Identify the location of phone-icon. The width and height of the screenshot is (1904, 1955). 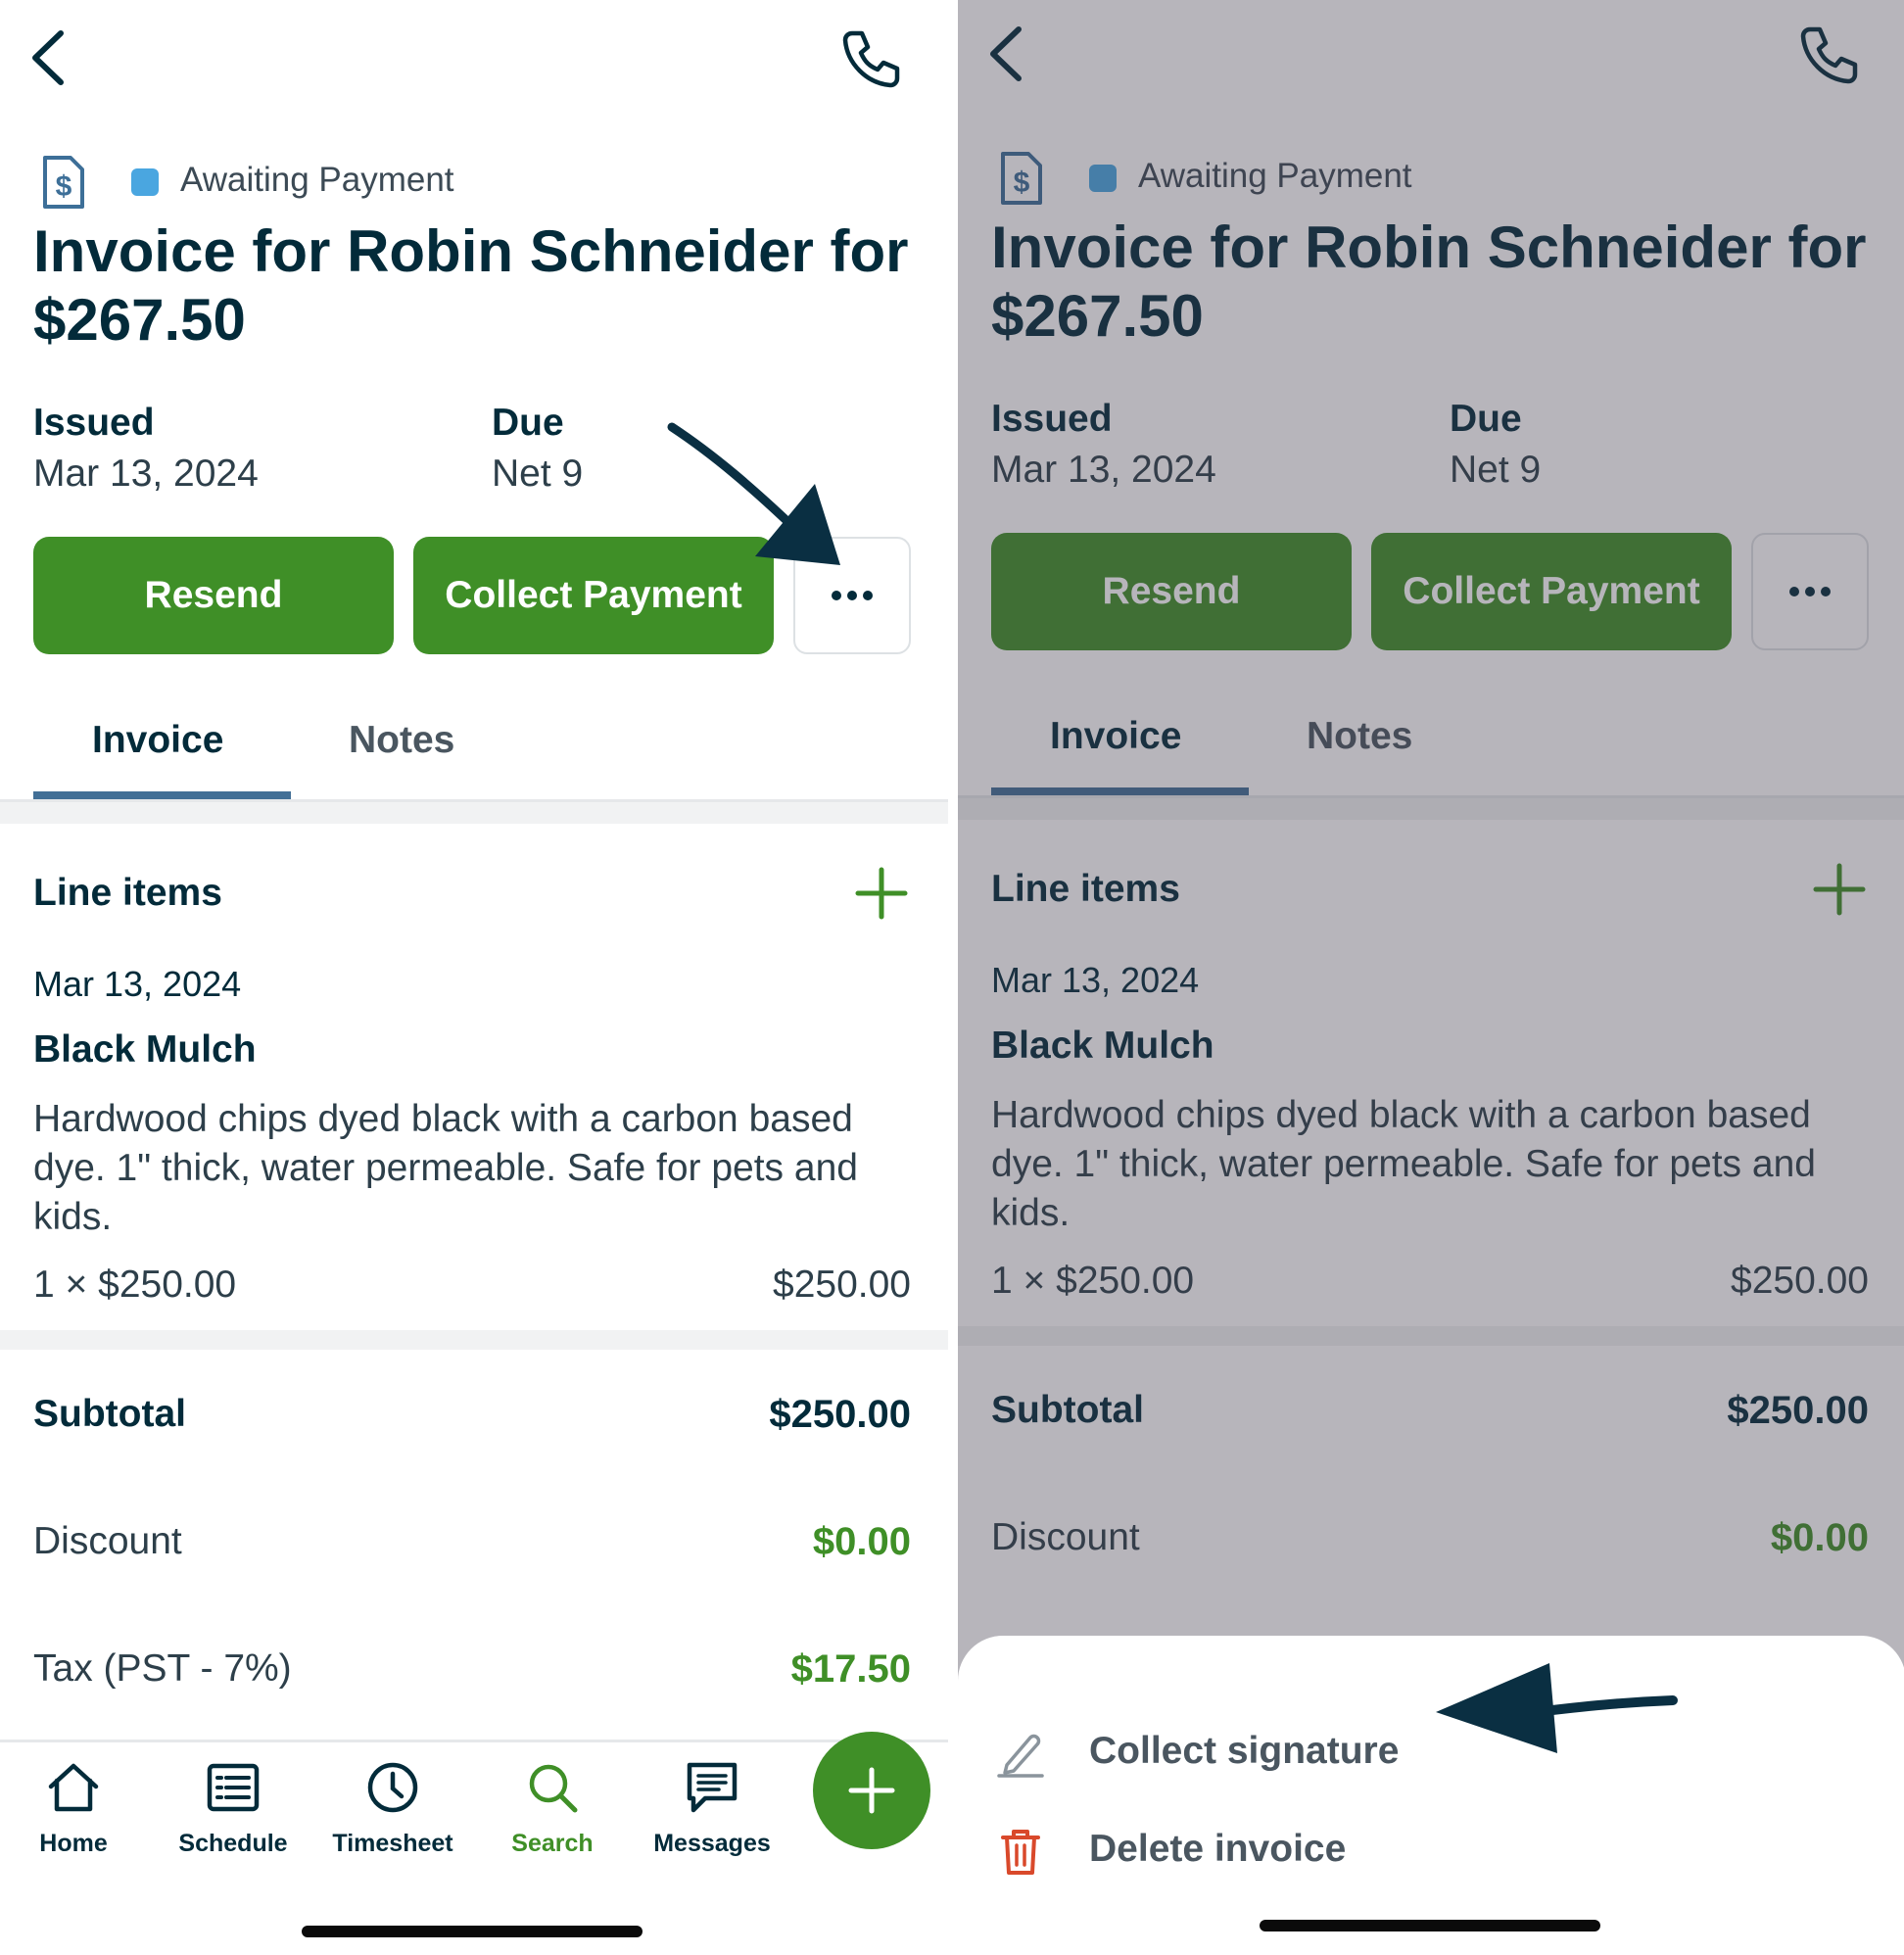
(871, 59).